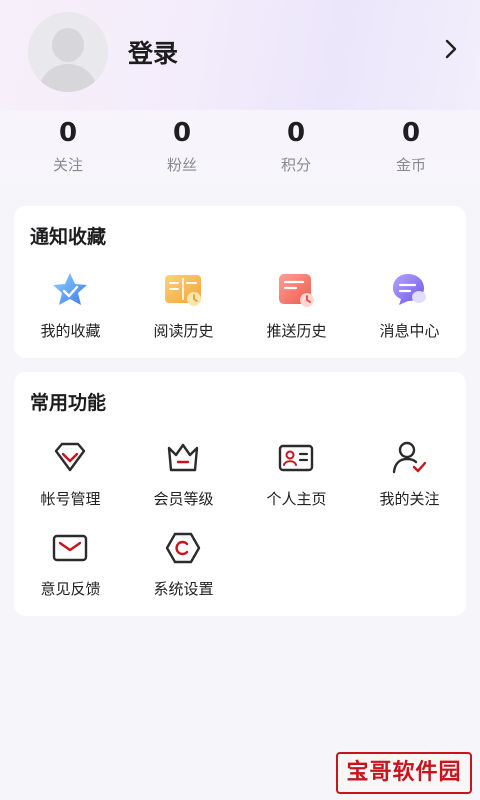 This screenshot has height=800, width=480. Describe the element at coordinates (183, 331) in the screenshot. I see `grid-item-label: 阅读历史` at that location.